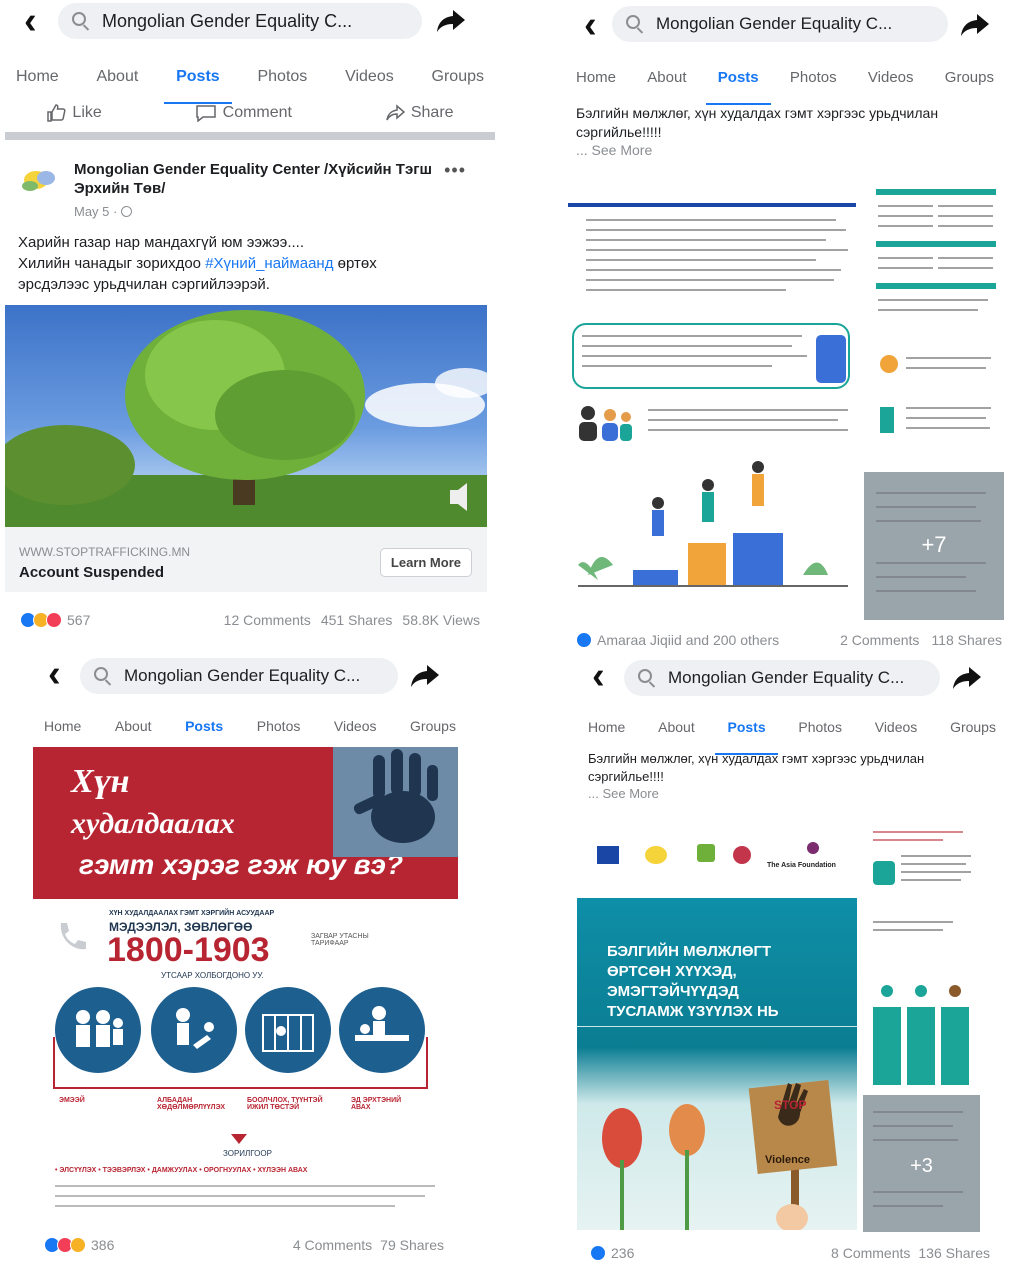 The width and height of the screenshot is (1010, 1263). I want to click on page-avatar, so click(41, 182).